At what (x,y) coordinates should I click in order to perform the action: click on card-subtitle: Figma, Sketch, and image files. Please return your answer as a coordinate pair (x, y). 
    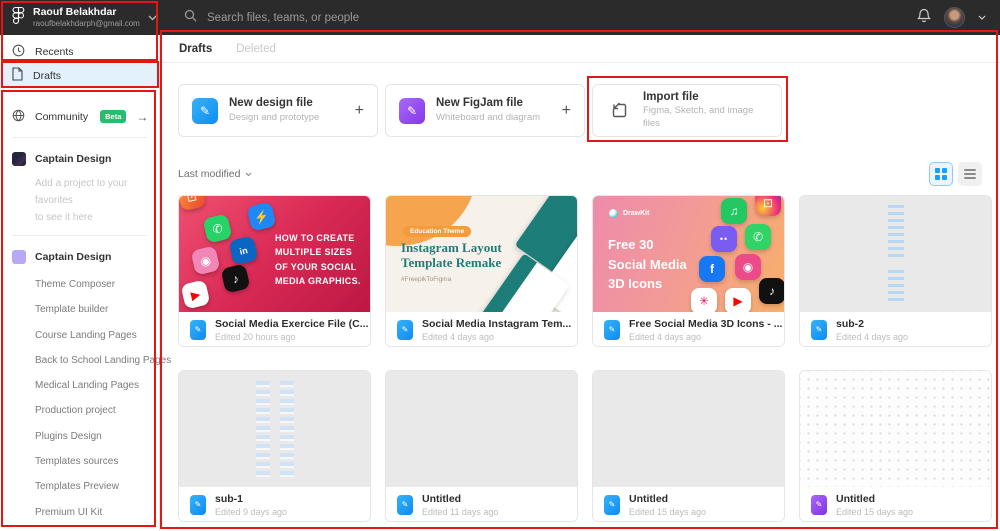
    Looking at the image, I should click on (698, 117).